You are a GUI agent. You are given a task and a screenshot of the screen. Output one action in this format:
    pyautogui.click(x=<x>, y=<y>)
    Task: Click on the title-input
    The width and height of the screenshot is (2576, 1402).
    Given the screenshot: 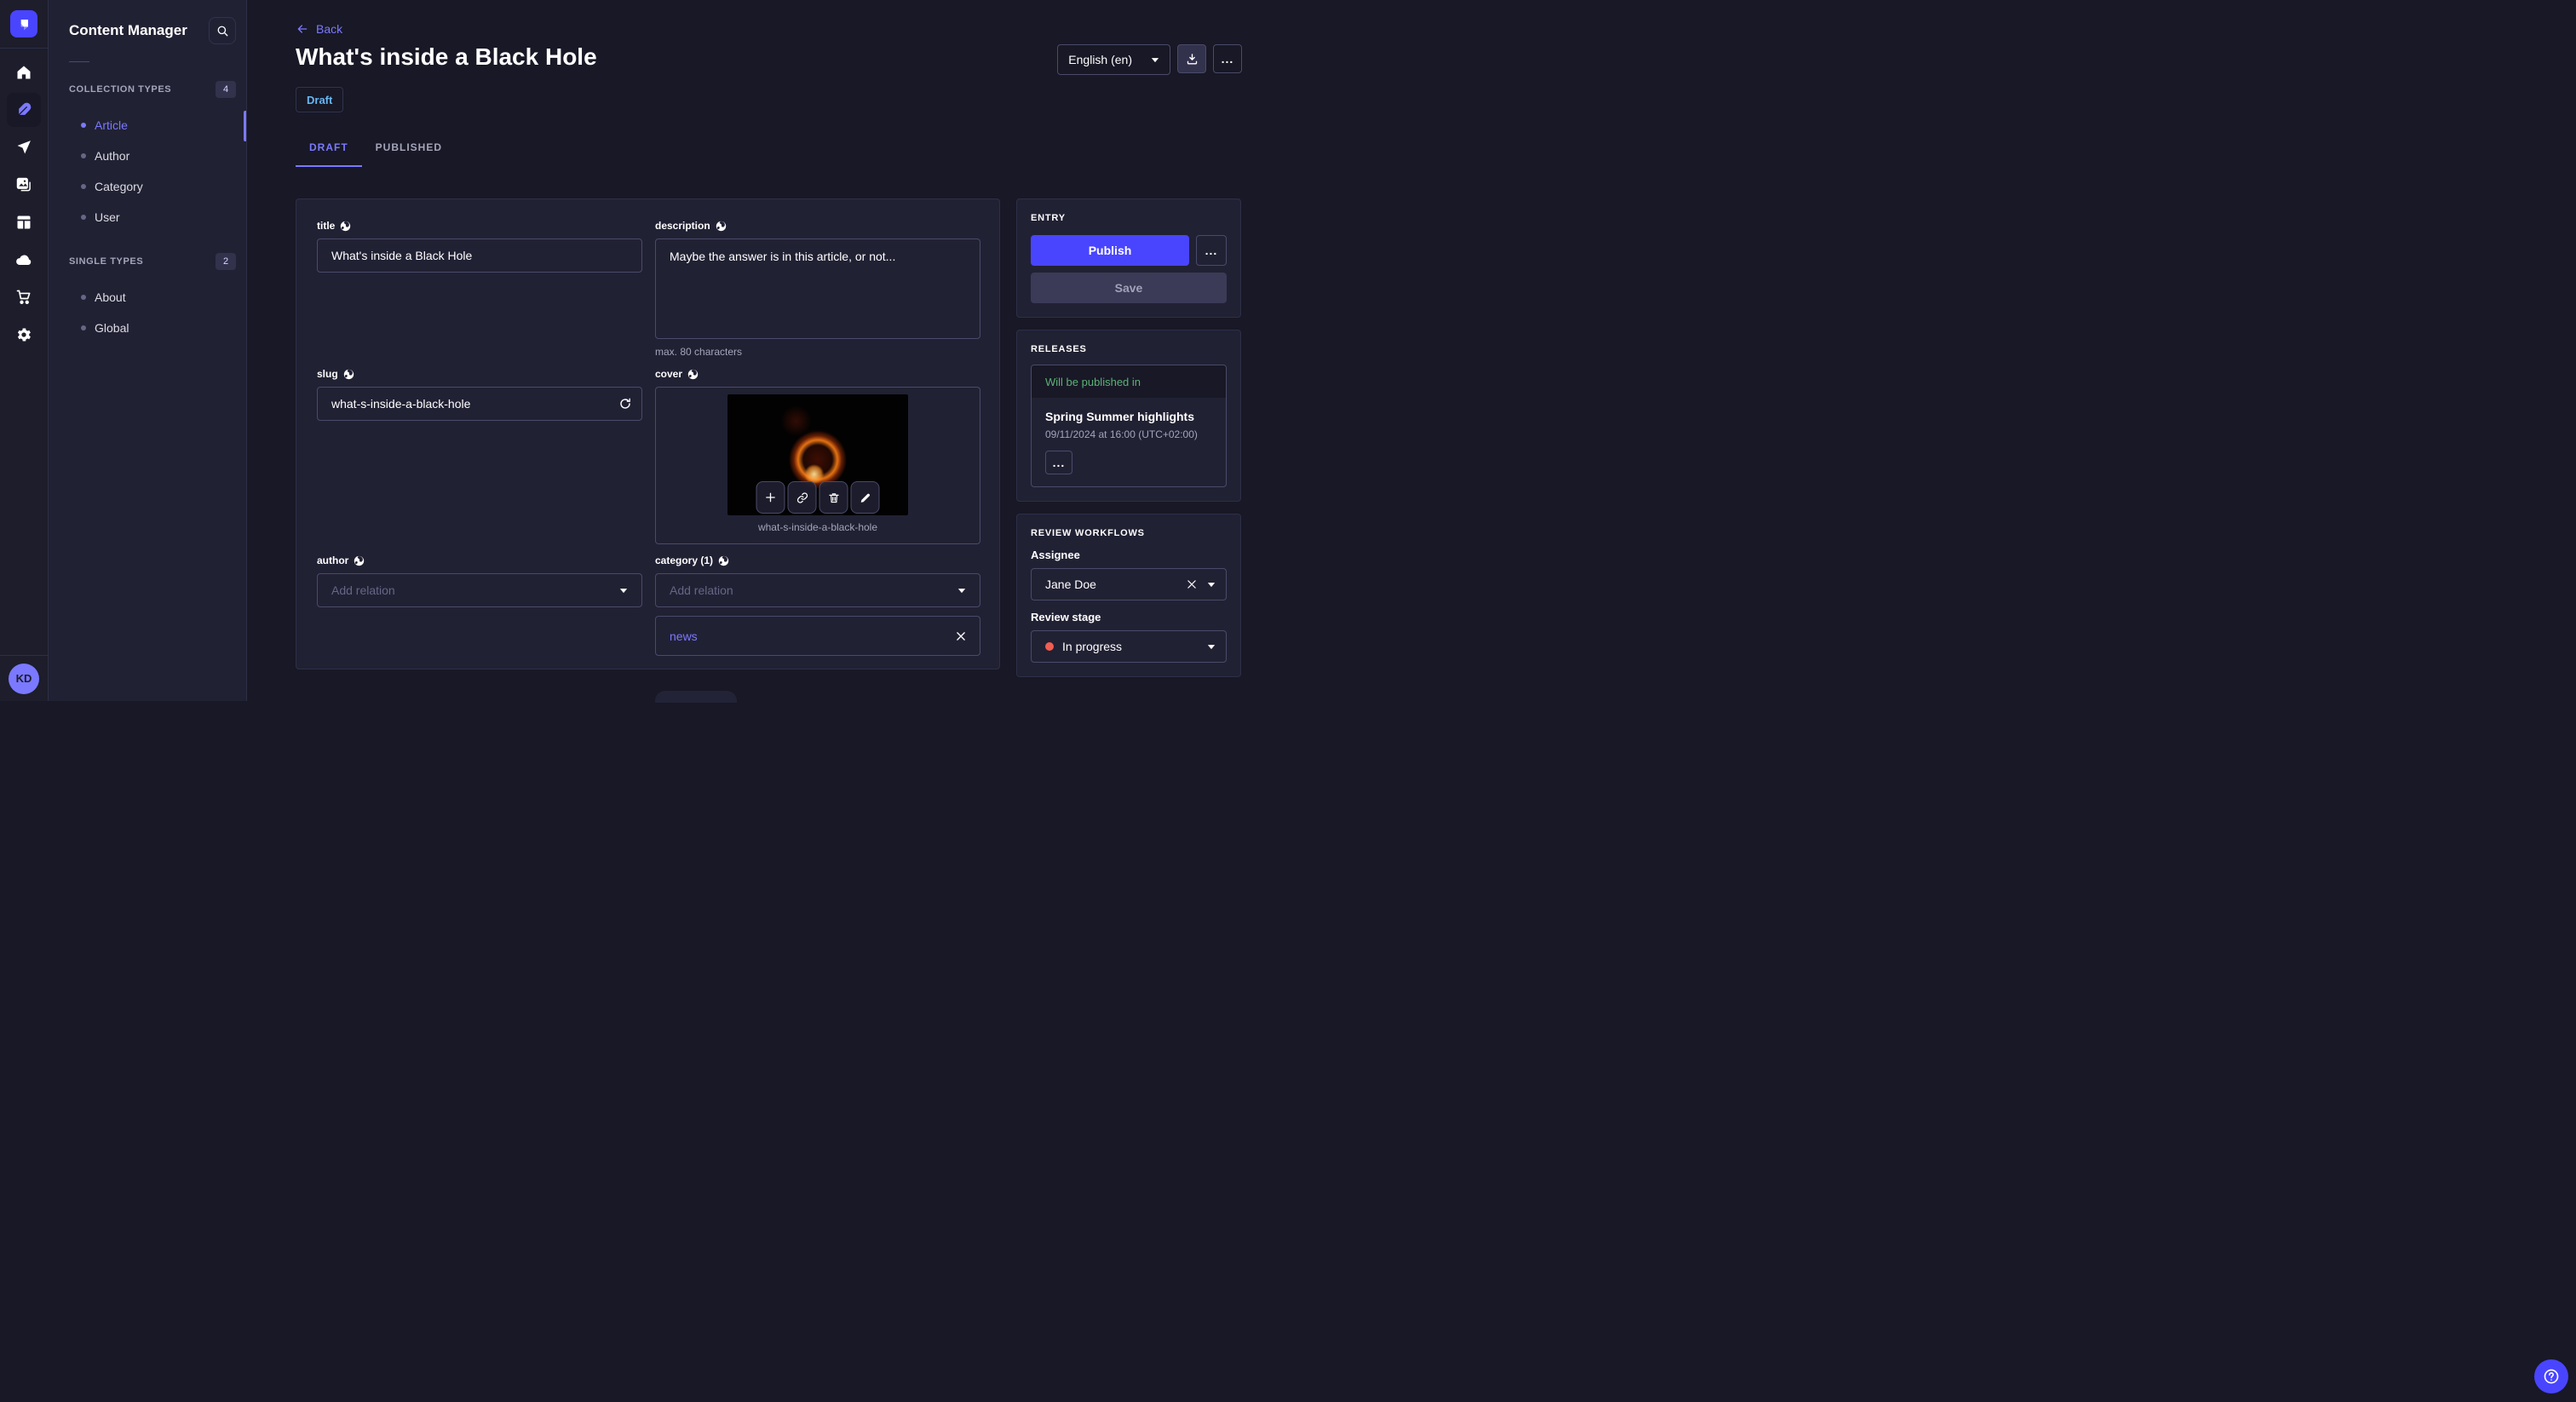 What is the action you would take?
    pyautogui.click(x=480, y=255)
    